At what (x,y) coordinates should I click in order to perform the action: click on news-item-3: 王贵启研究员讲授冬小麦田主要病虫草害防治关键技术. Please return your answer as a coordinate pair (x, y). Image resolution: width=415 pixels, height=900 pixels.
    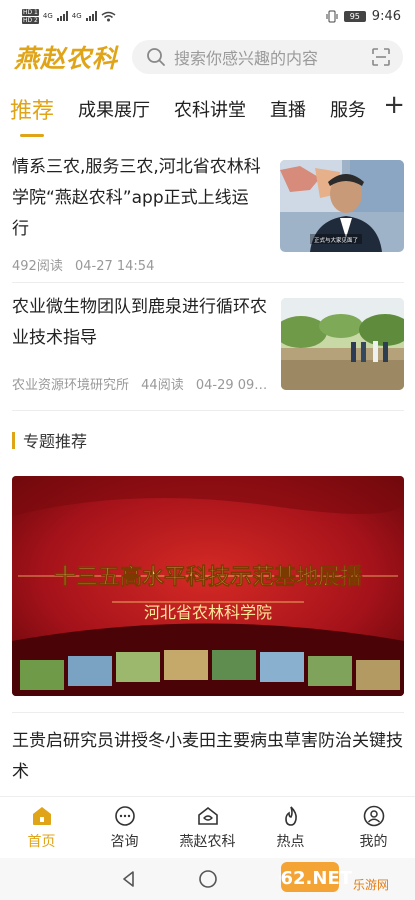
    Looking at the image, I should click on (208, 757).